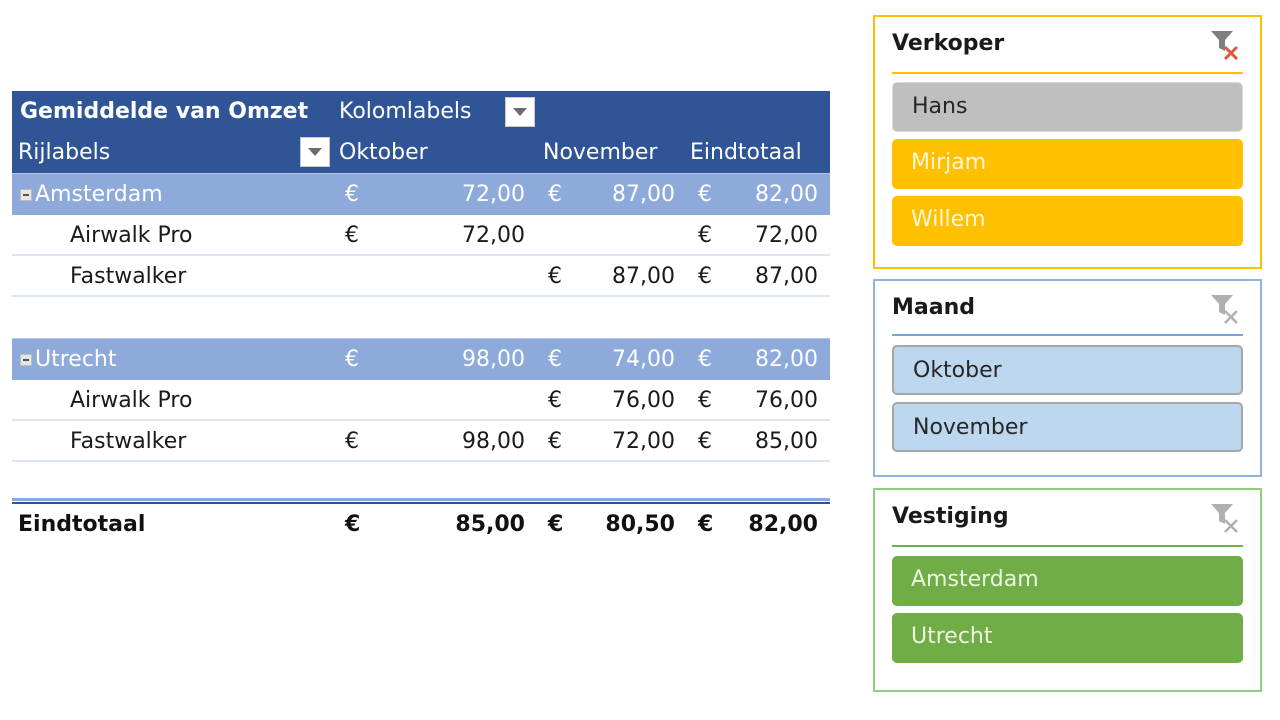 The width and height of the screenshot is (1280, 720). Describe the element at coordinates (164, 111) in the screenshot. I see `value-field-label: Gemiddelde van Omzet` at that location.